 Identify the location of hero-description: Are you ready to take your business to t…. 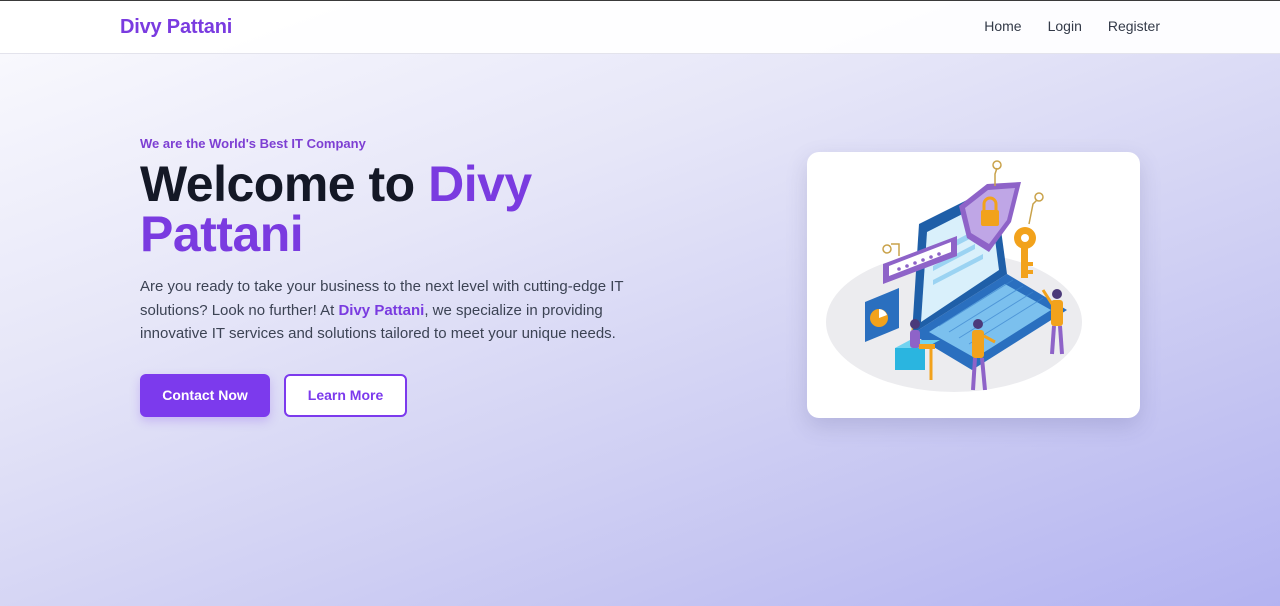
(385, 310).